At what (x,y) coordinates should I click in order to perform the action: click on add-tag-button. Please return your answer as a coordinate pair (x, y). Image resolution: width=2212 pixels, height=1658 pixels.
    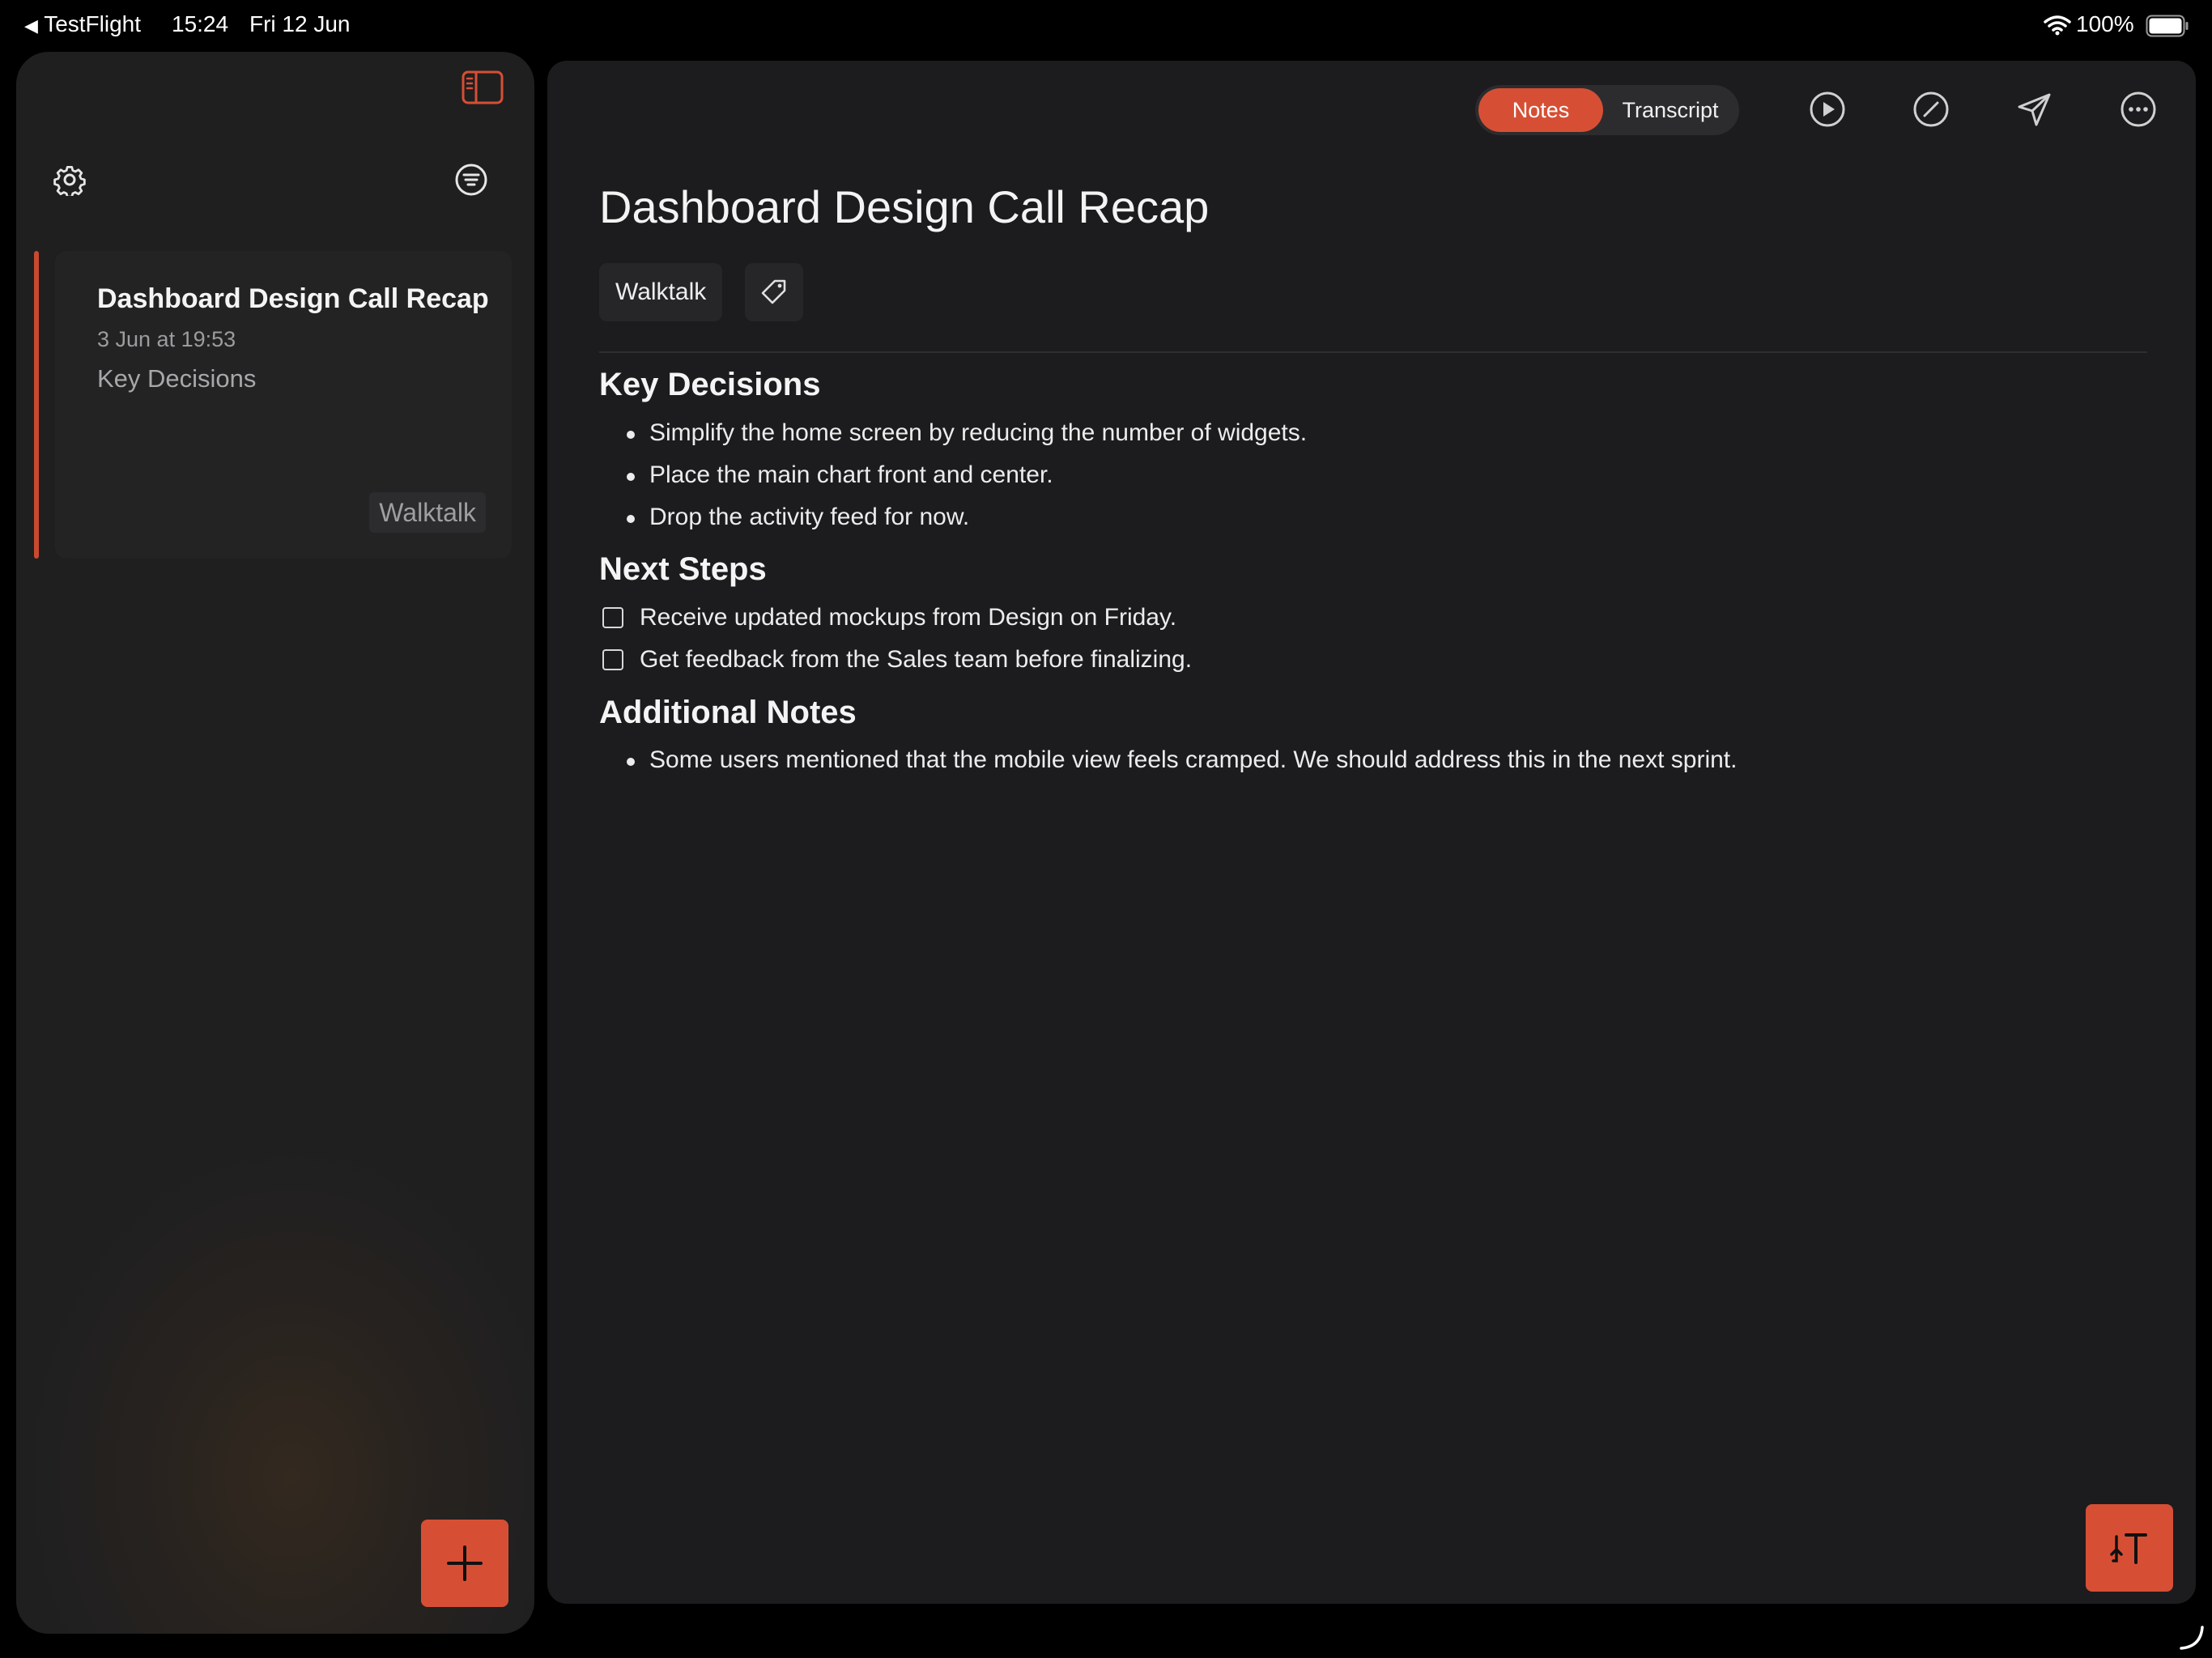
    Looking at the image, I should click on (774, 292).